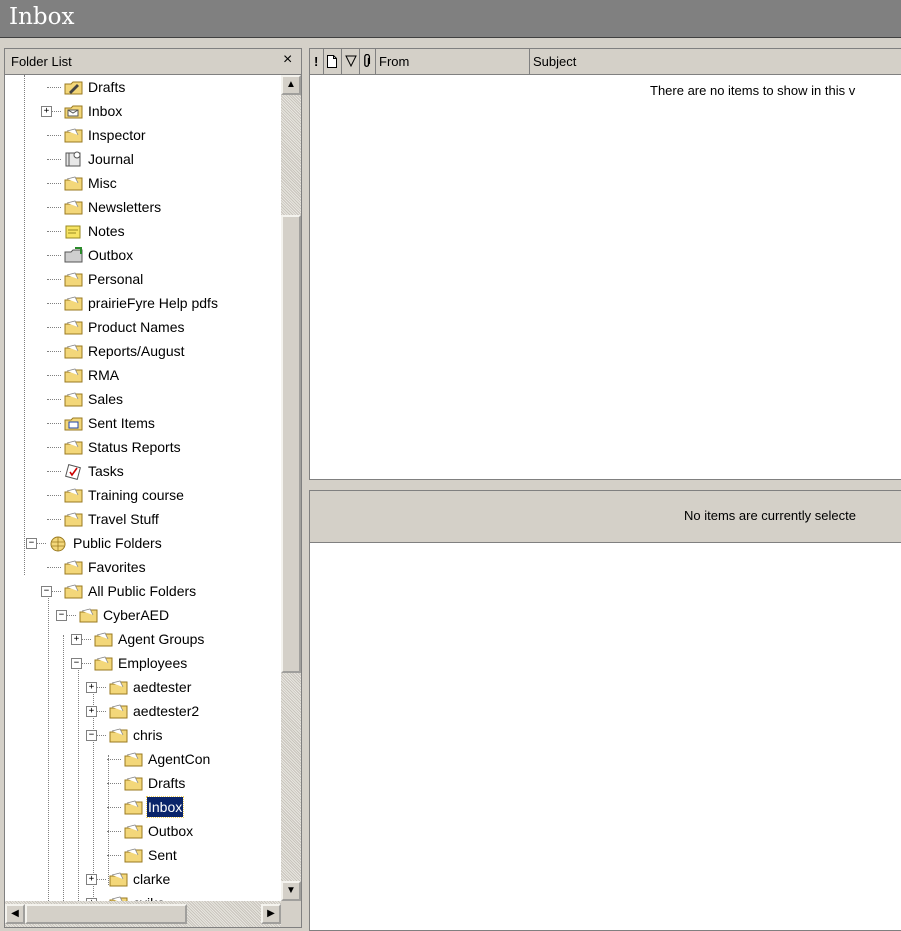 The image size is (901, 931). What do you see at coordinates (129, 591) in the screenshot?
I see `folder-item: All Public Folders` at bounding box center [129, 591].